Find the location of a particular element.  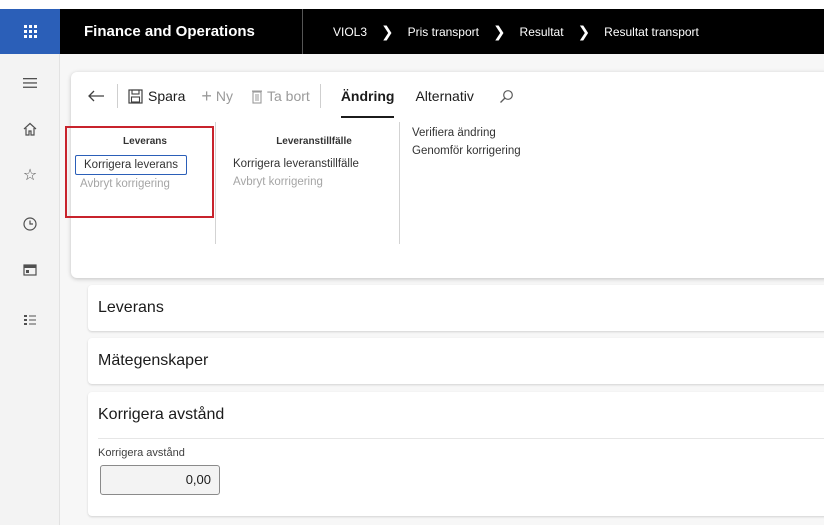

delete-button: Ta bort is located at coordinates (280, 96).